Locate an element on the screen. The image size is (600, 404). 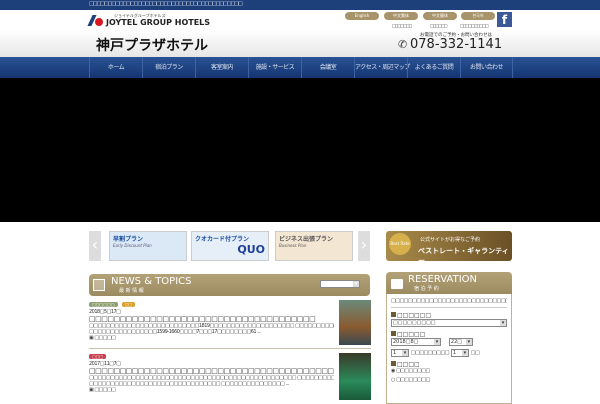
nights-select: 1 is located at coordinates (400, 353).